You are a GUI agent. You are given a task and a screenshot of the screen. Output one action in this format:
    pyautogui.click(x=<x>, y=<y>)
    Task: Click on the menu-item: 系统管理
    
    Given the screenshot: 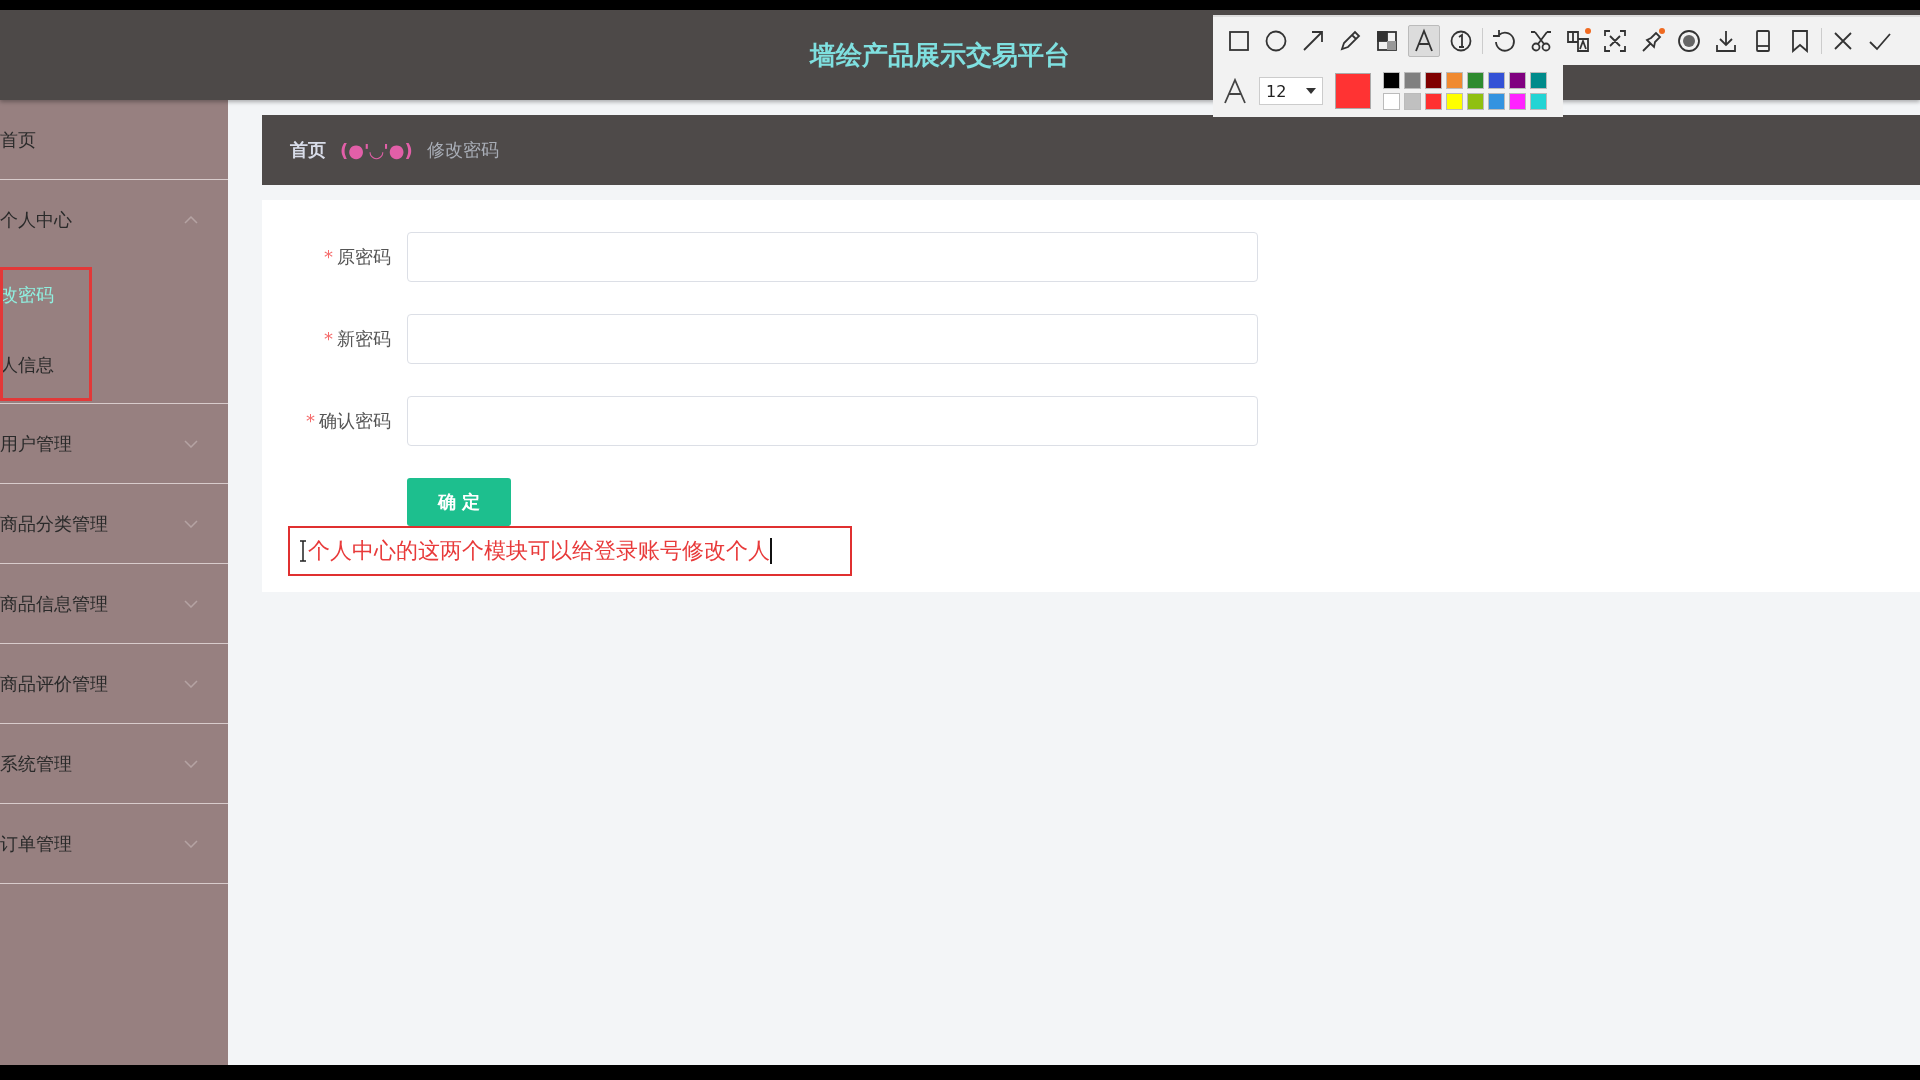 What is the action you would take?
    pyautogui.click(x=114, y=764)
    